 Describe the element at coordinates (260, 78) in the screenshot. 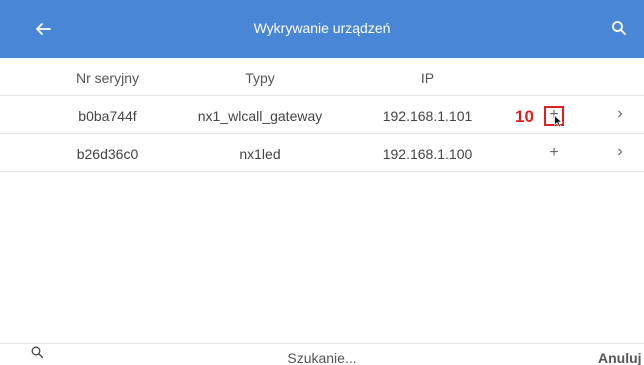

I see `column-header-type: Typy` at that location.